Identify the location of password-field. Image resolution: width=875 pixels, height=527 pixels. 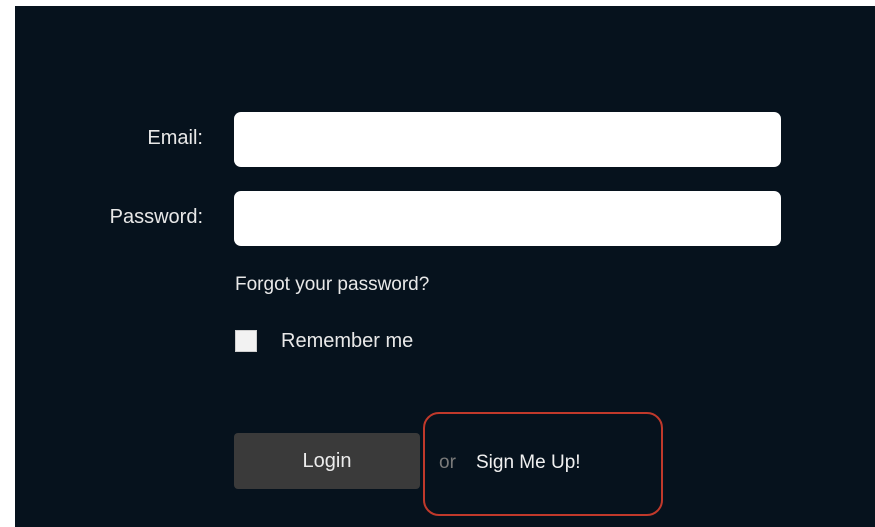
(507, 218).